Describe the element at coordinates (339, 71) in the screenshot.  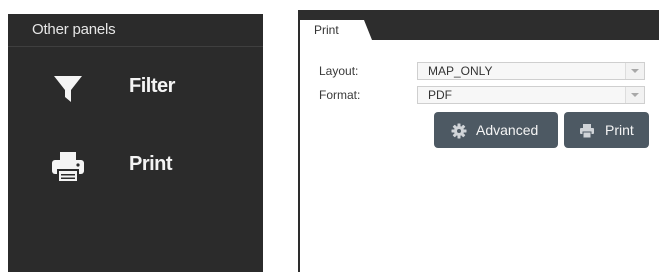
I see `layout-label: Layout:` at that location.